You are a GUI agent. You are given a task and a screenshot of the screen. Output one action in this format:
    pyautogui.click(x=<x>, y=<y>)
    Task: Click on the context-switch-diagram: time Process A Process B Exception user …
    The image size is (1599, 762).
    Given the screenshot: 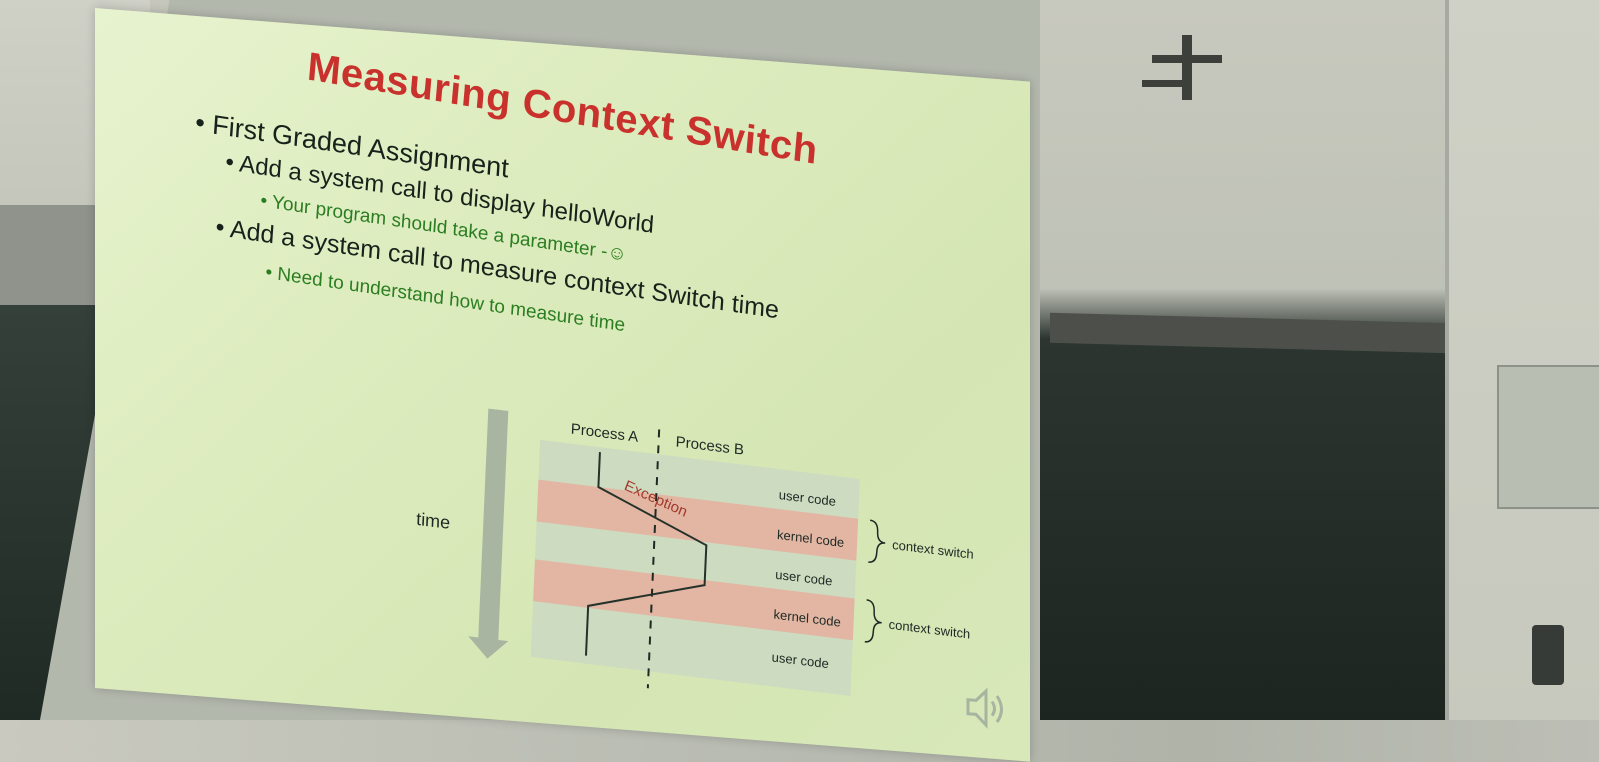 What is the action you would take?
    pyautogui.click(x=695, y=552)
    